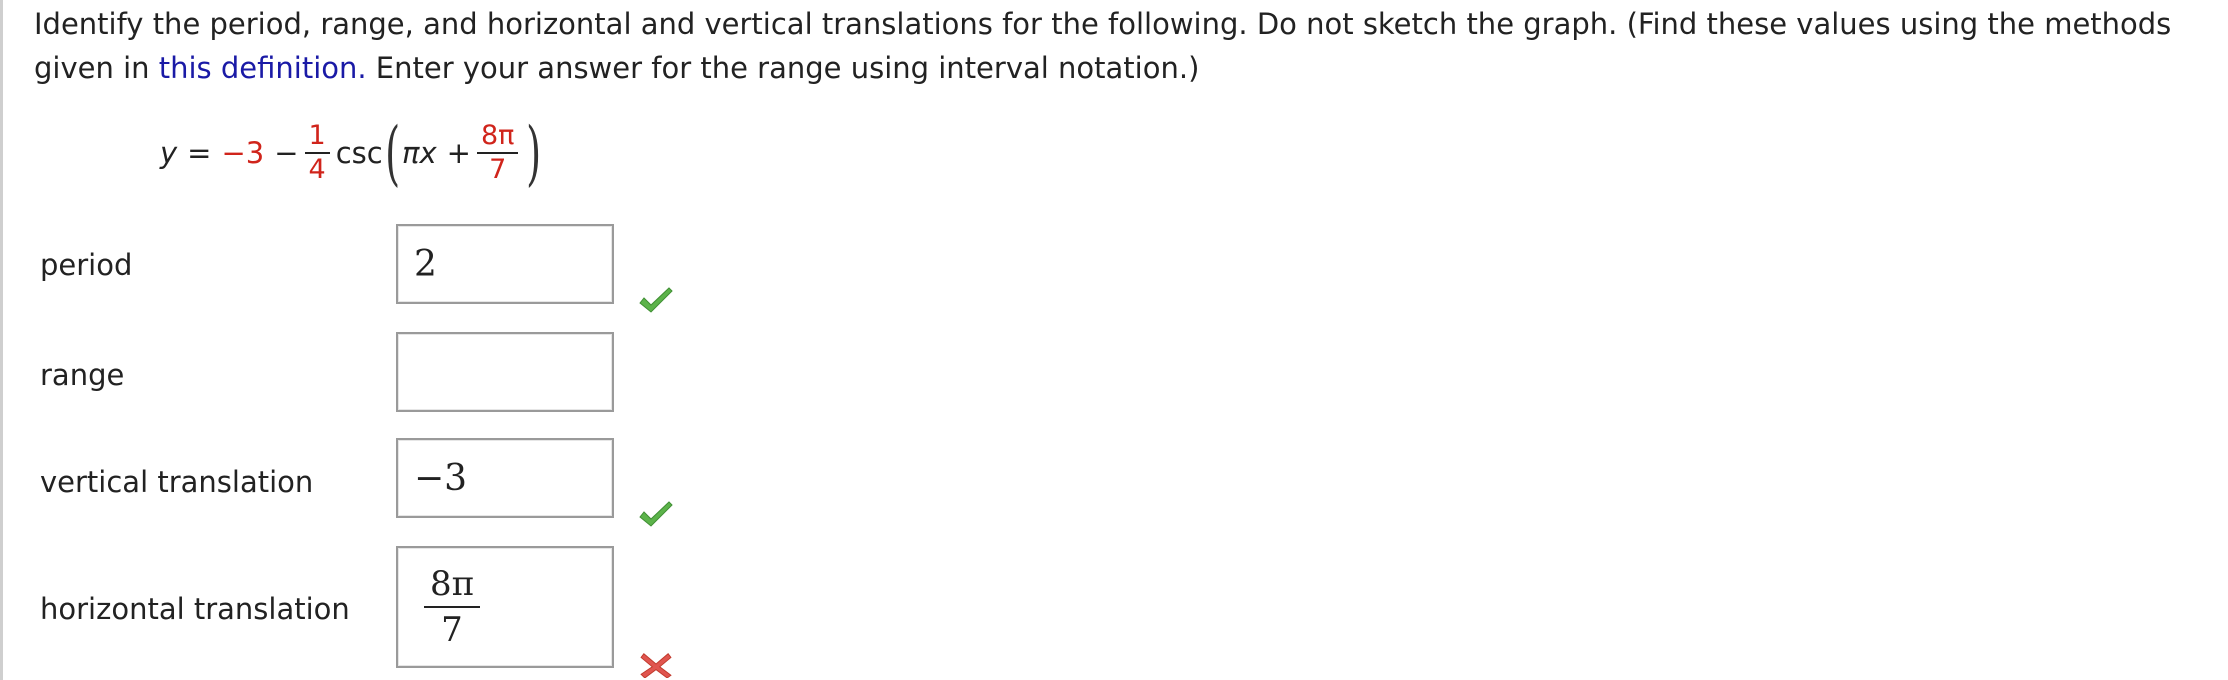 The width and height of the screenshot is (2228, 680). What do you see at coordinates (419, 153) in the screenshot?
I see `equation-argument: πx` at bounding box center [419, 153].